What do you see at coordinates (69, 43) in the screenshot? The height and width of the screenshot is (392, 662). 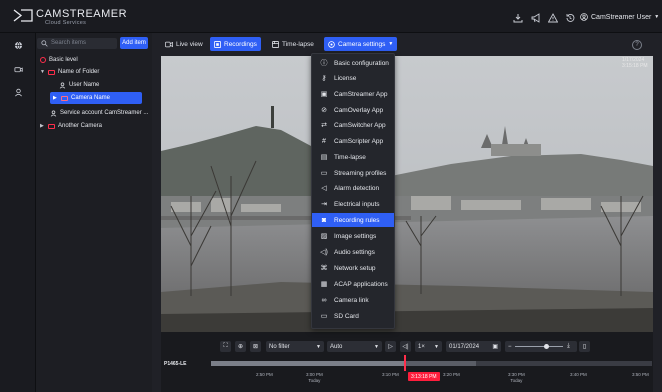 I see `search-placeholder: Search items` at bounding box center [69, 43].